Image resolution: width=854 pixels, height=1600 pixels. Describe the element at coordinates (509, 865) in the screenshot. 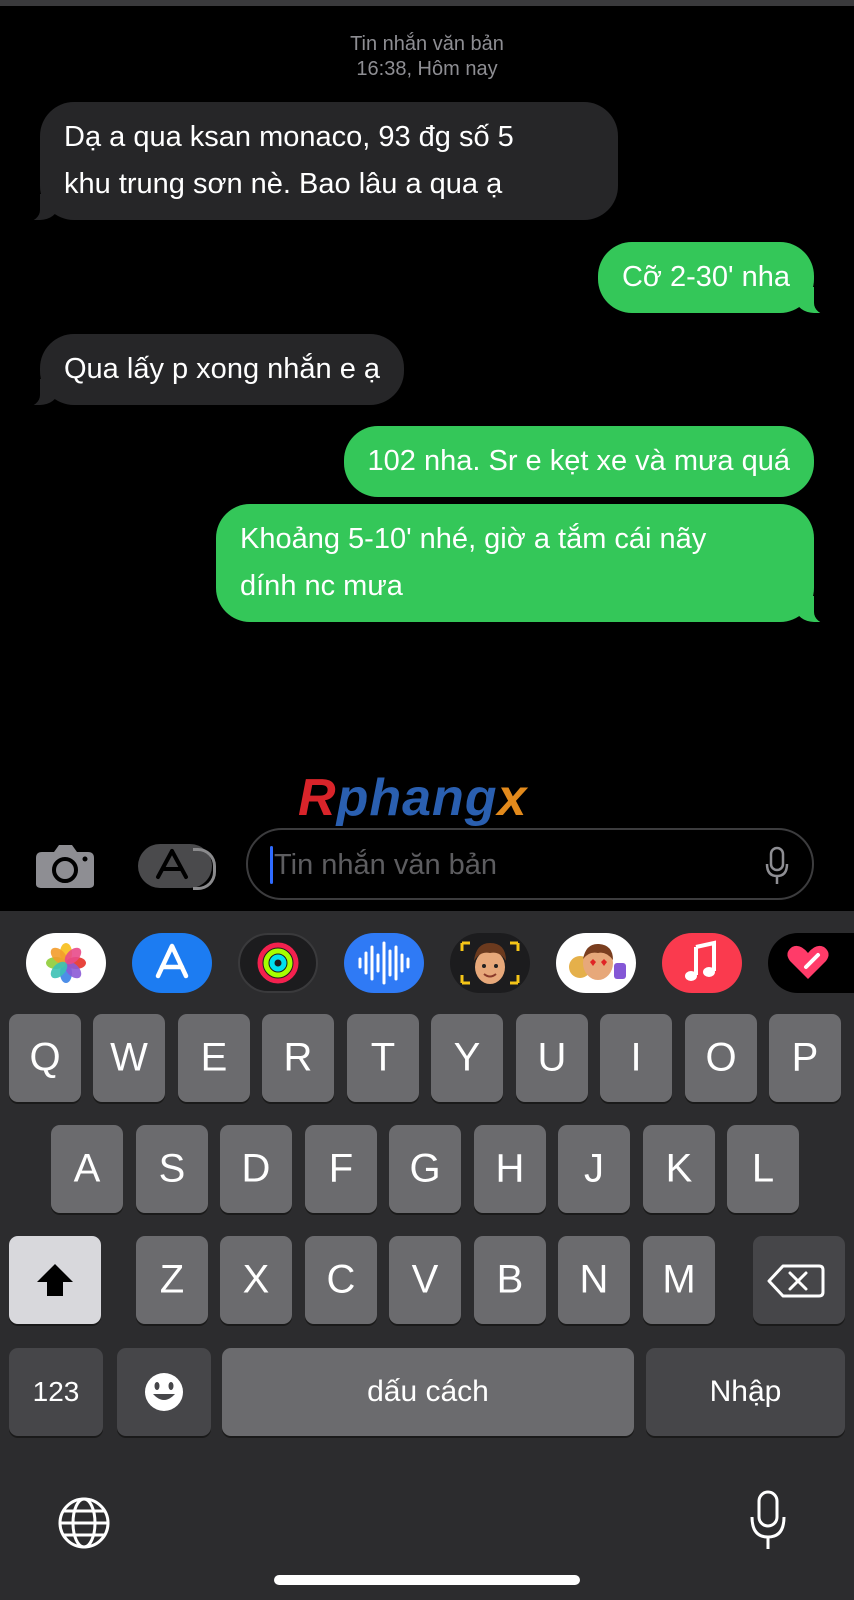

I see `message-input` at that location.